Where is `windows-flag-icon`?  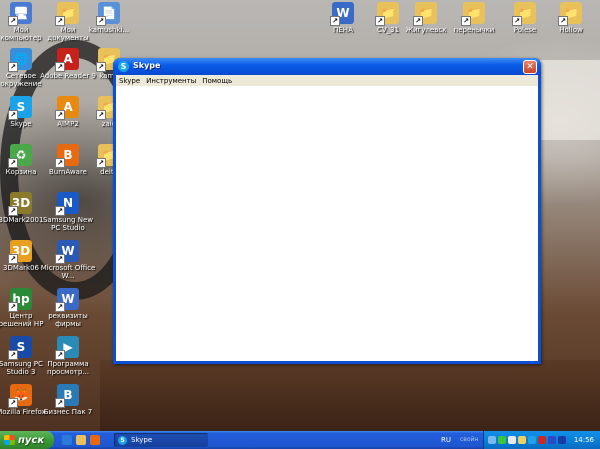
windows-flag-icon is located at coordinates (9, 440).